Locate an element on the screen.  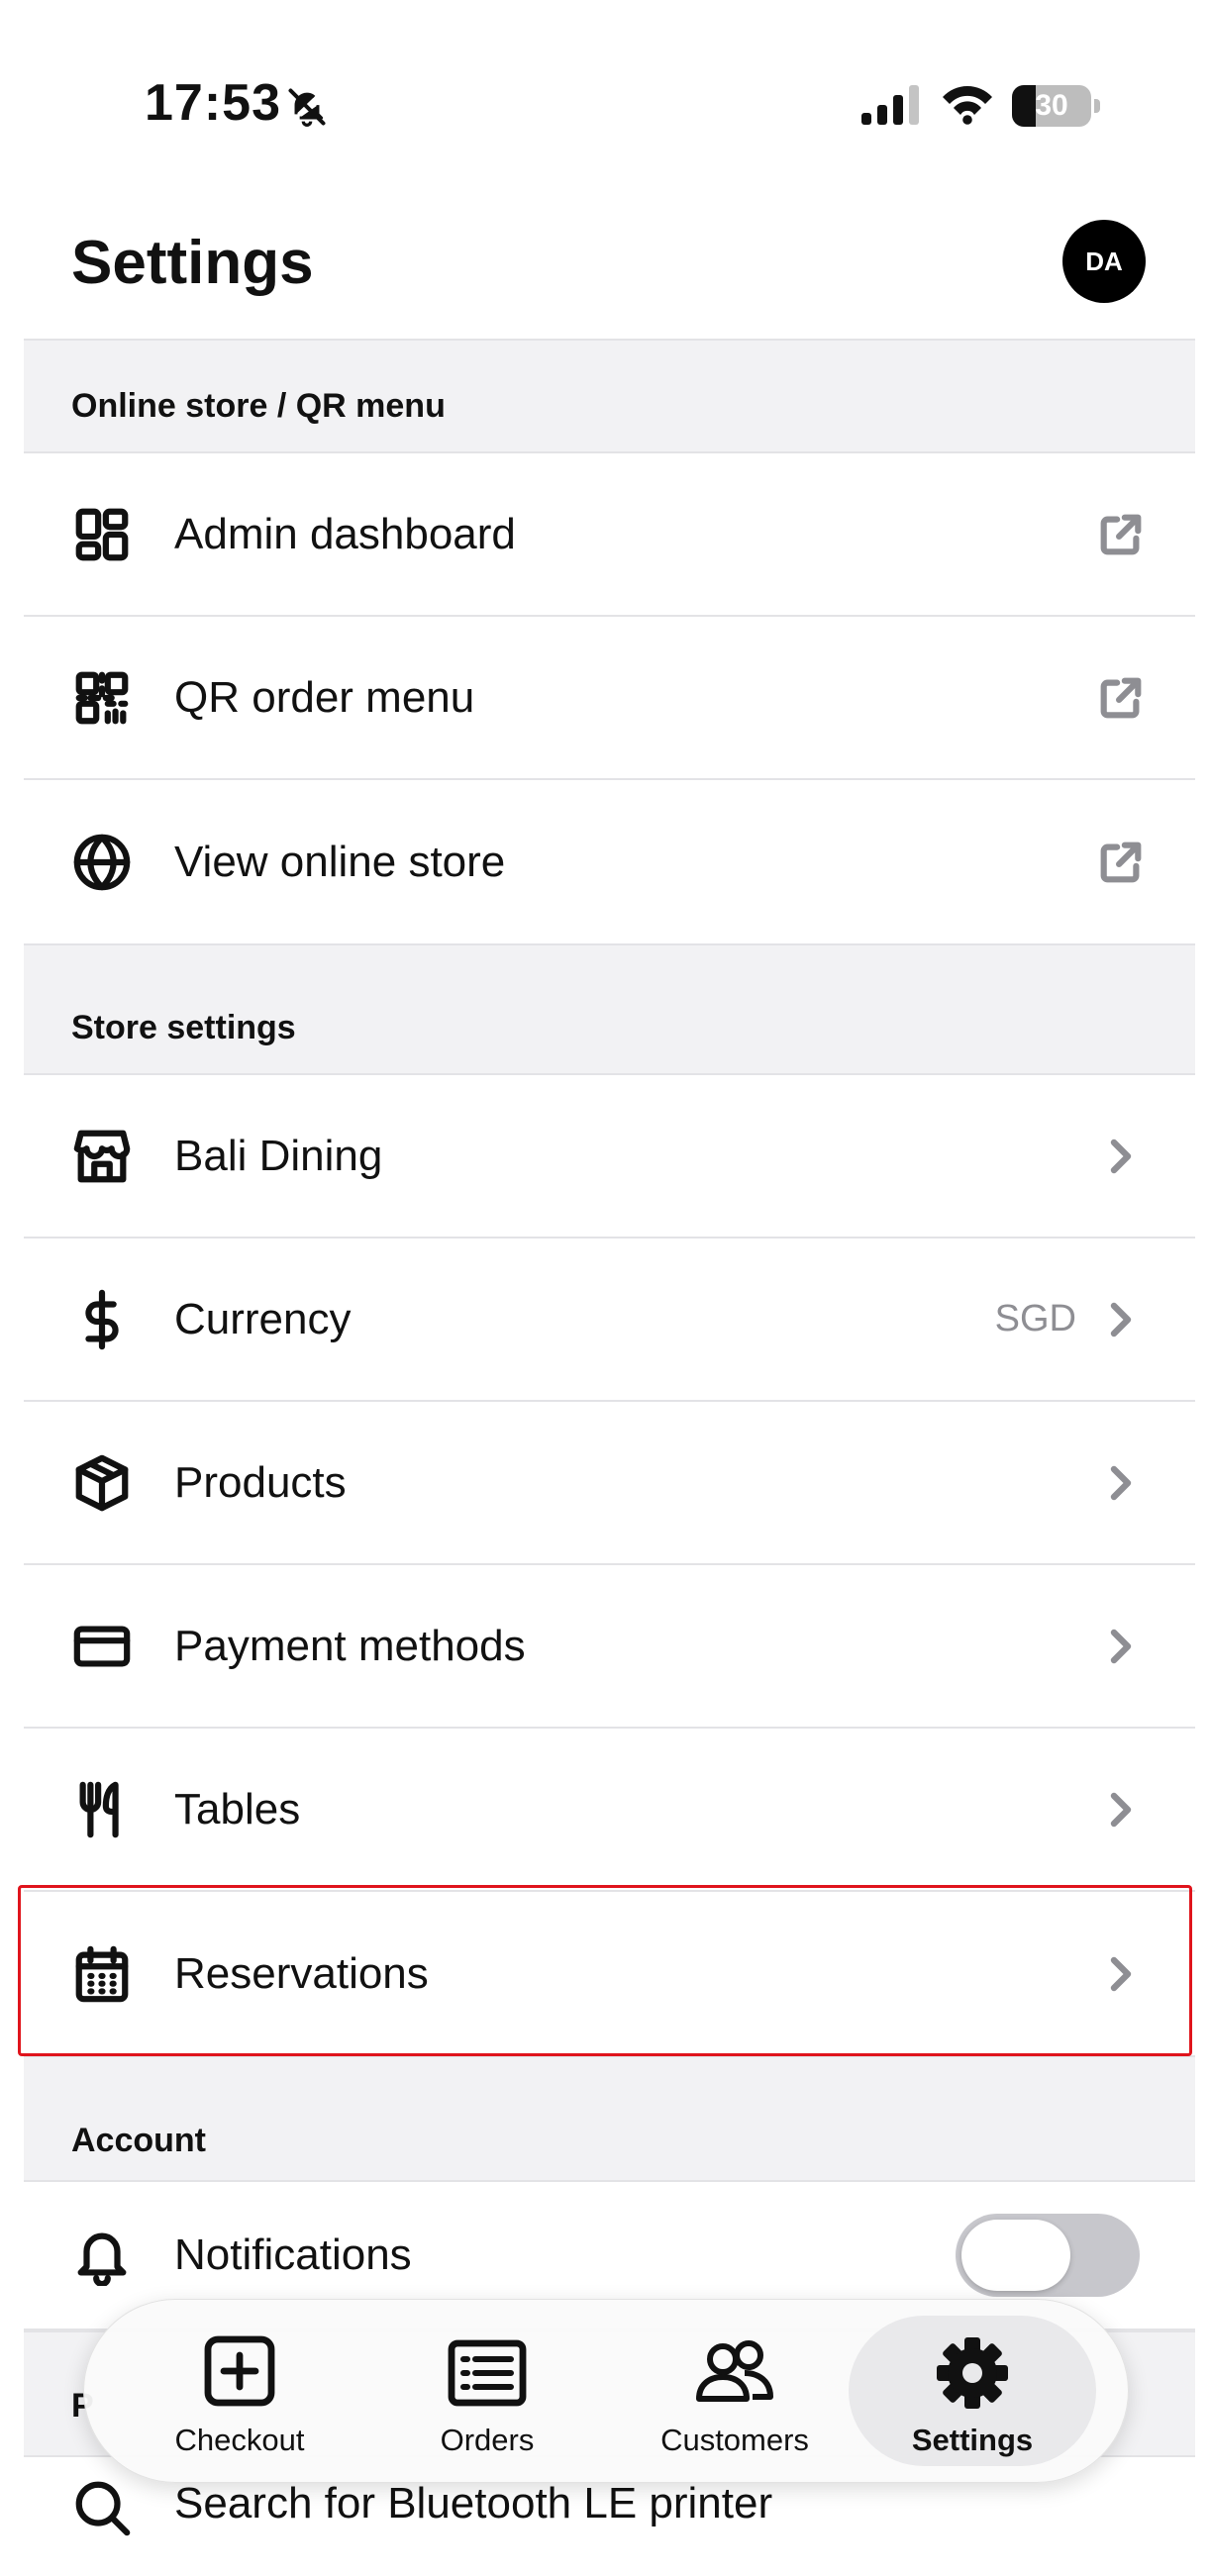
tab-label: Checkout is located at coordinates (239, 2440).